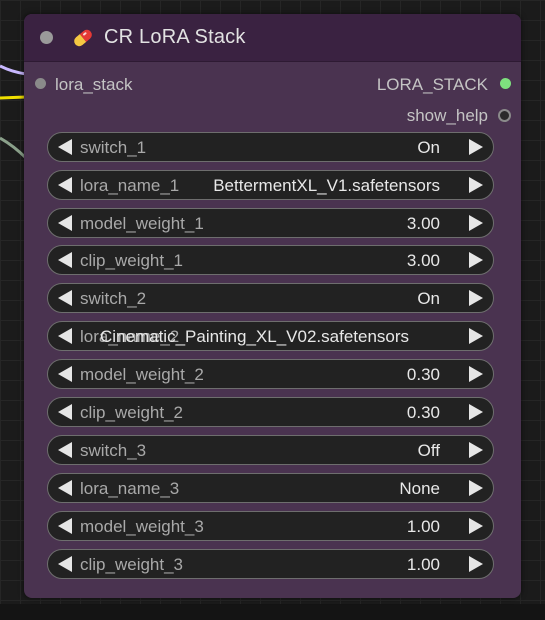 The height and width of the screenshot is (620, 545). What do you see at coordinates (272, 612) in the screenshot?
I see `canvas-bottom-band` at bounding box center [272, 612].